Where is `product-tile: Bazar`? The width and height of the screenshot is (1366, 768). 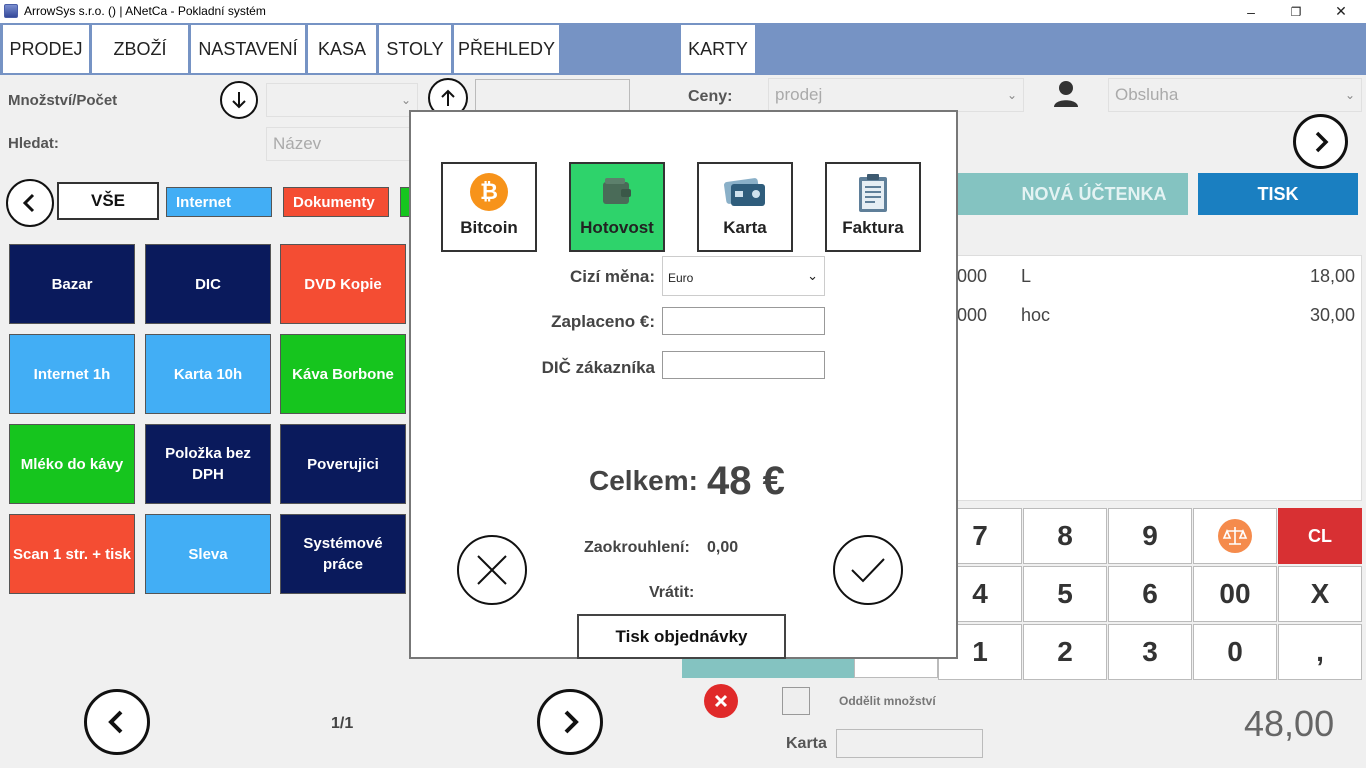
product-tile: Bazar is located at coordinates (72, 284).